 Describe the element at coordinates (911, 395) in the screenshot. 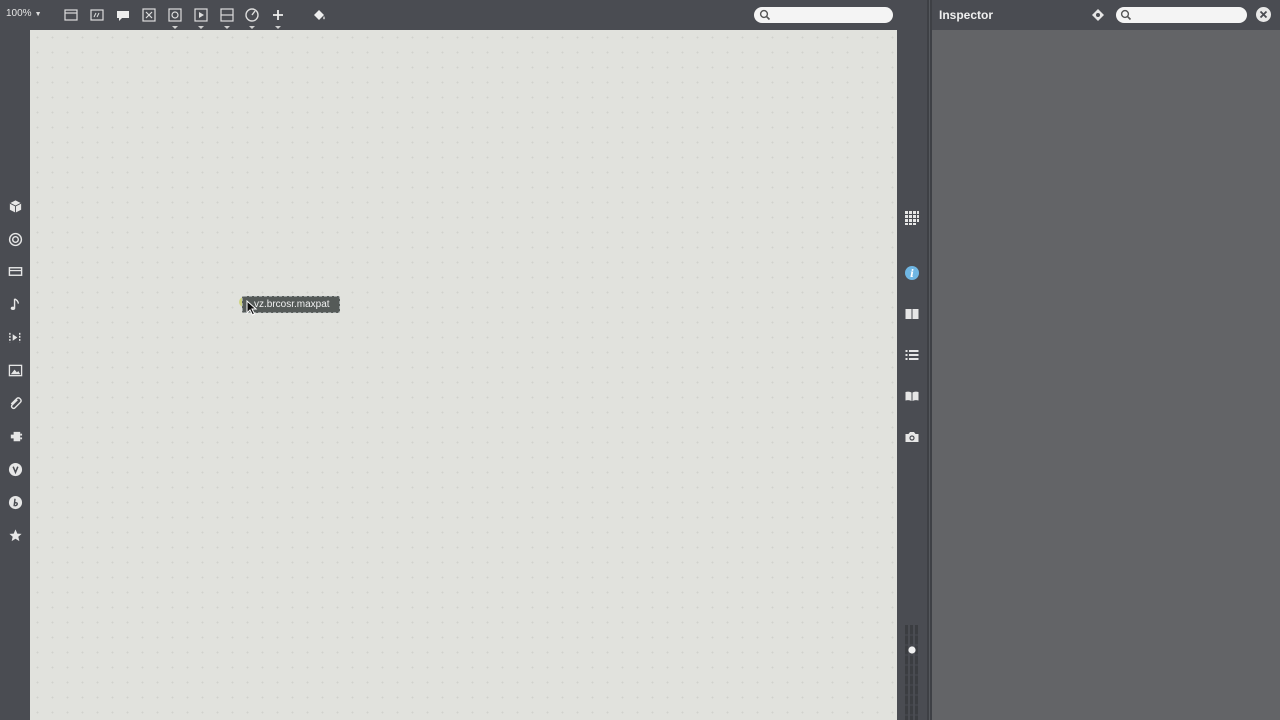

I see `reference-book-icon` at that location.